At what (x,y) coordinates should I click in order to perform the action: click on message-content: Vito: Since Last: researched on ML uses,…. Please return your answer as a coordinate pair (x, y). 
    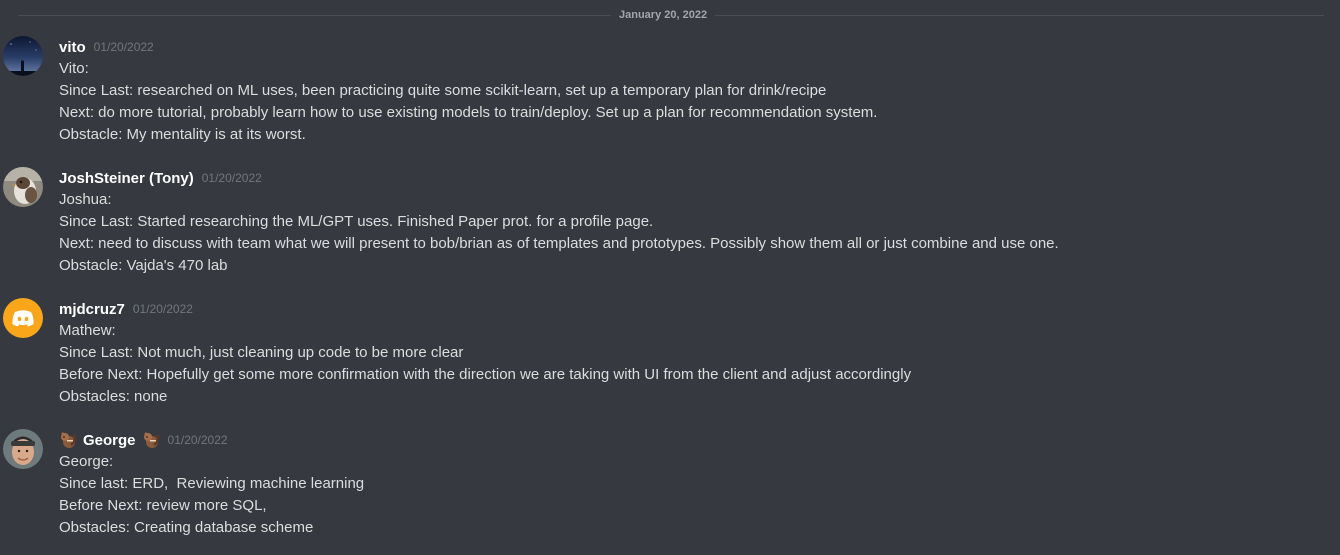
    Looking at the image, I should click on (468, 102).